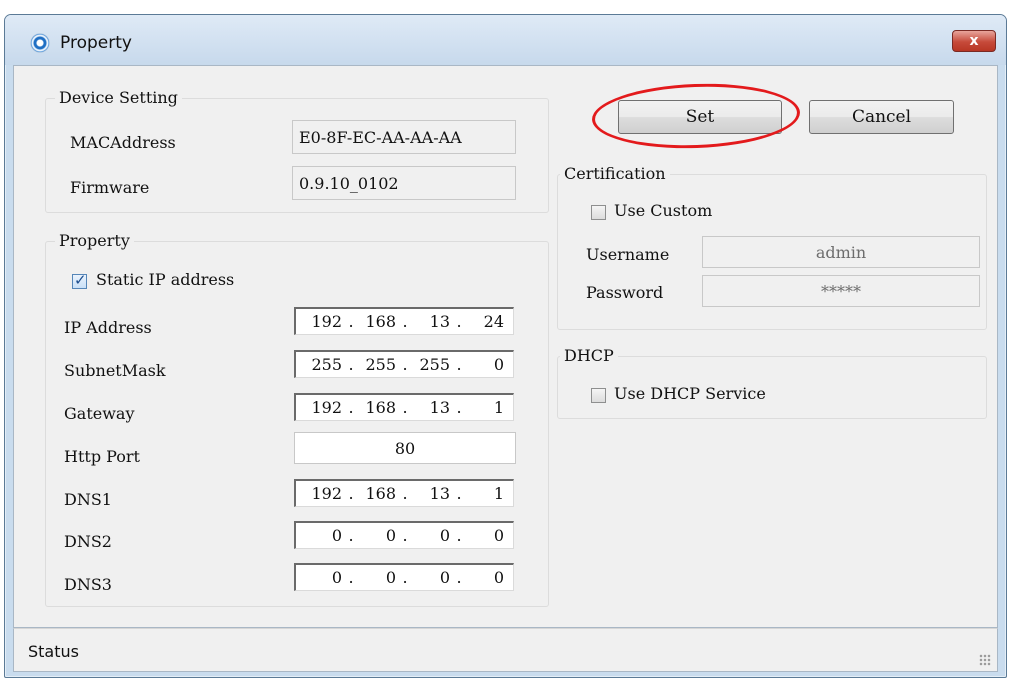 This screenshot has width=1011, height=682. Describe the element at coordinates (498, 364) in the screenshot. I see `subnet-octet-4: 0` at that location.